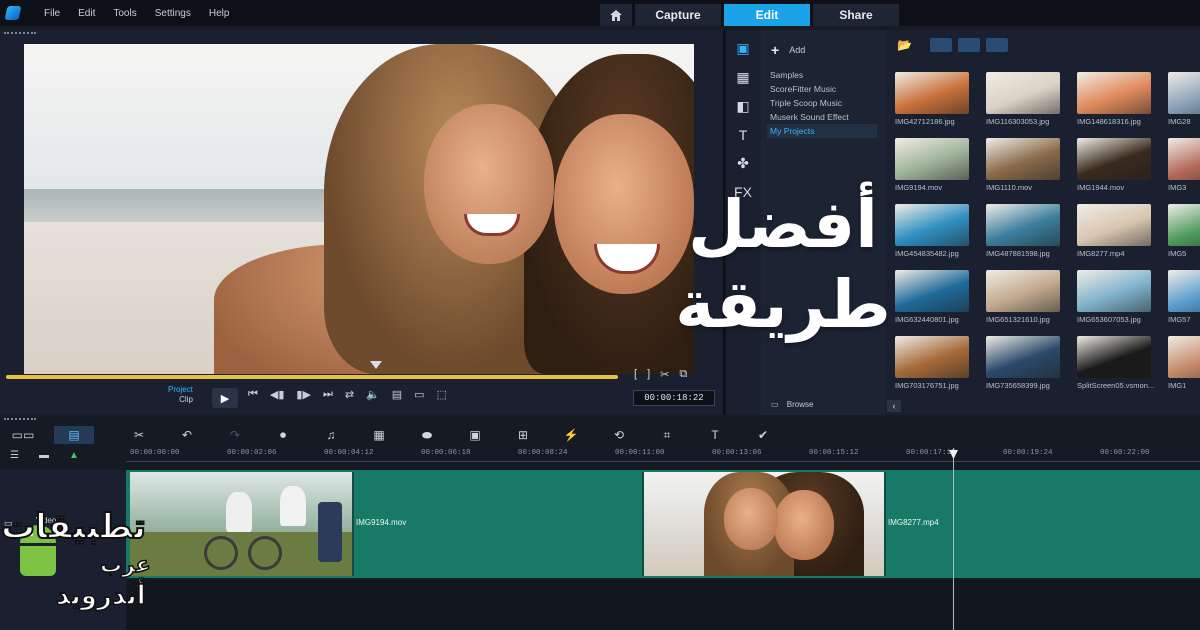  Describe the element at coordinates (571, 435) in the screenshot. I see `time-remapping-icon: ⚡` at that location.